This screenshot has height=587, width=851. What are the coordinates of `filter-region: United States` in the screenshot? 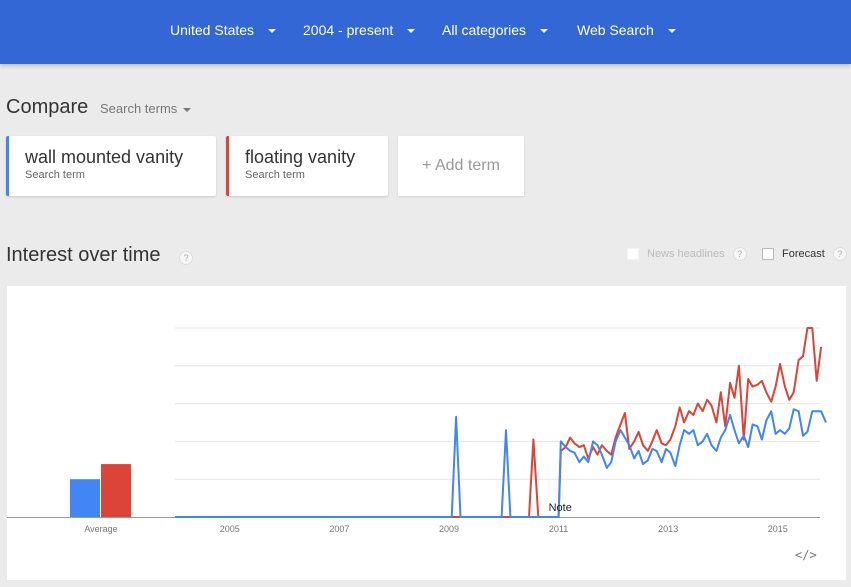 It's located at (223, 30).